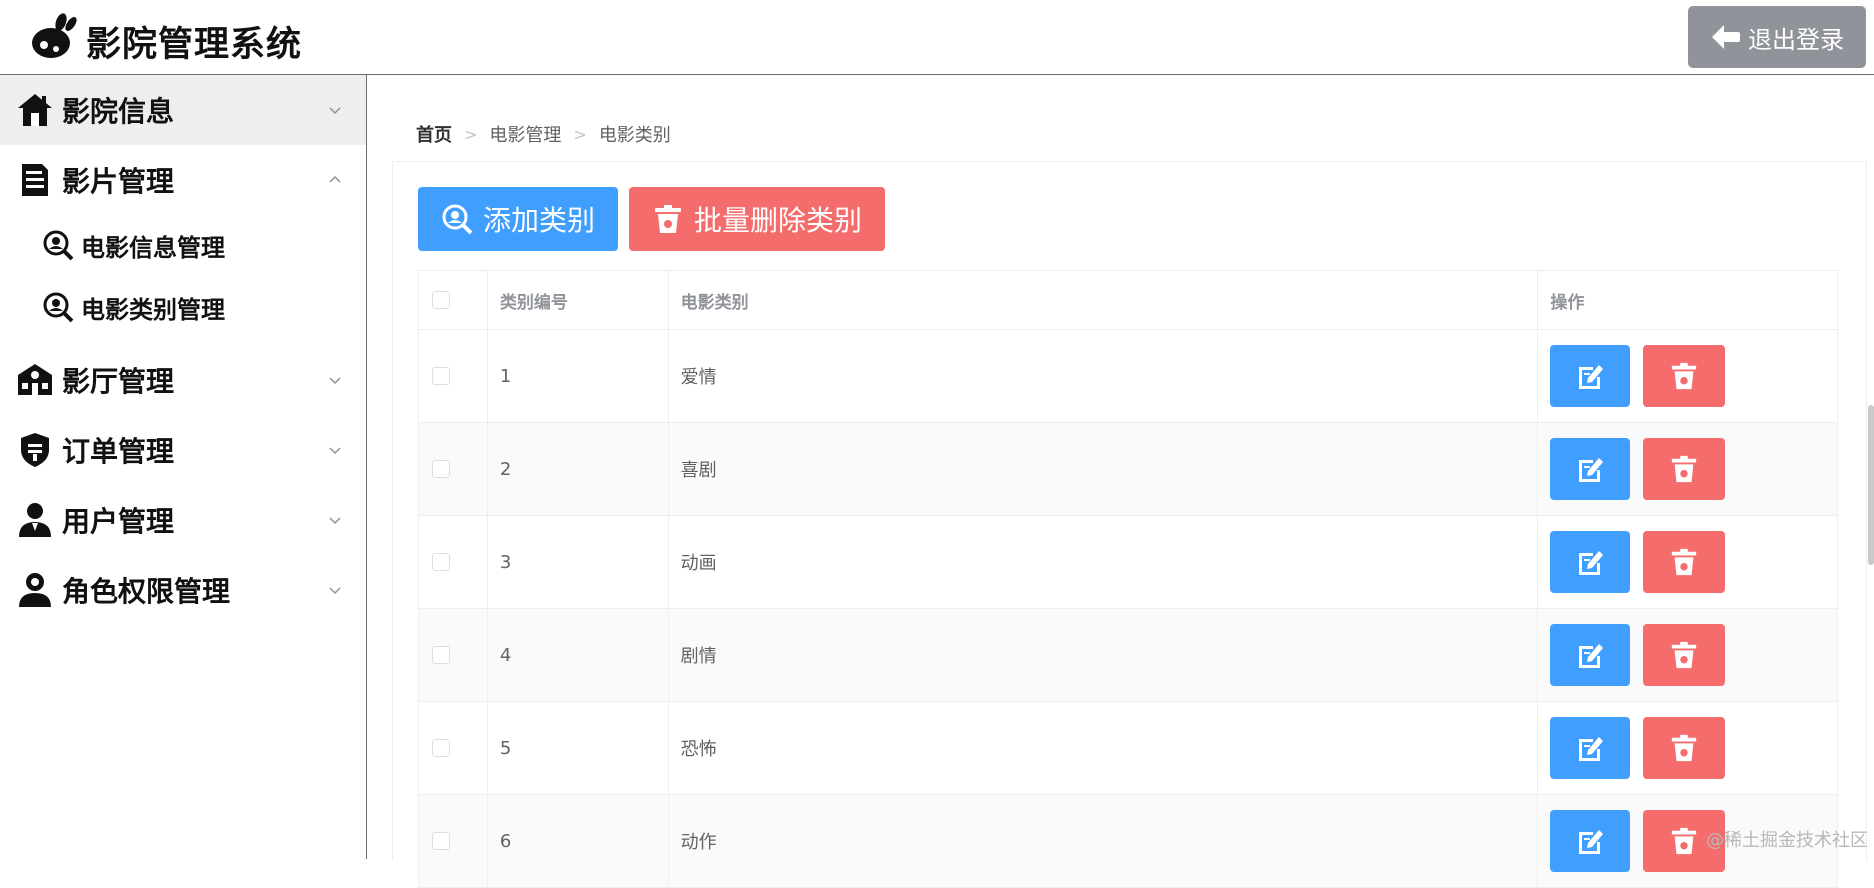 This screenshot has width=1874, height=888. I want to click on watermark: @稀土掘金技术社区, so click(1787, 840).